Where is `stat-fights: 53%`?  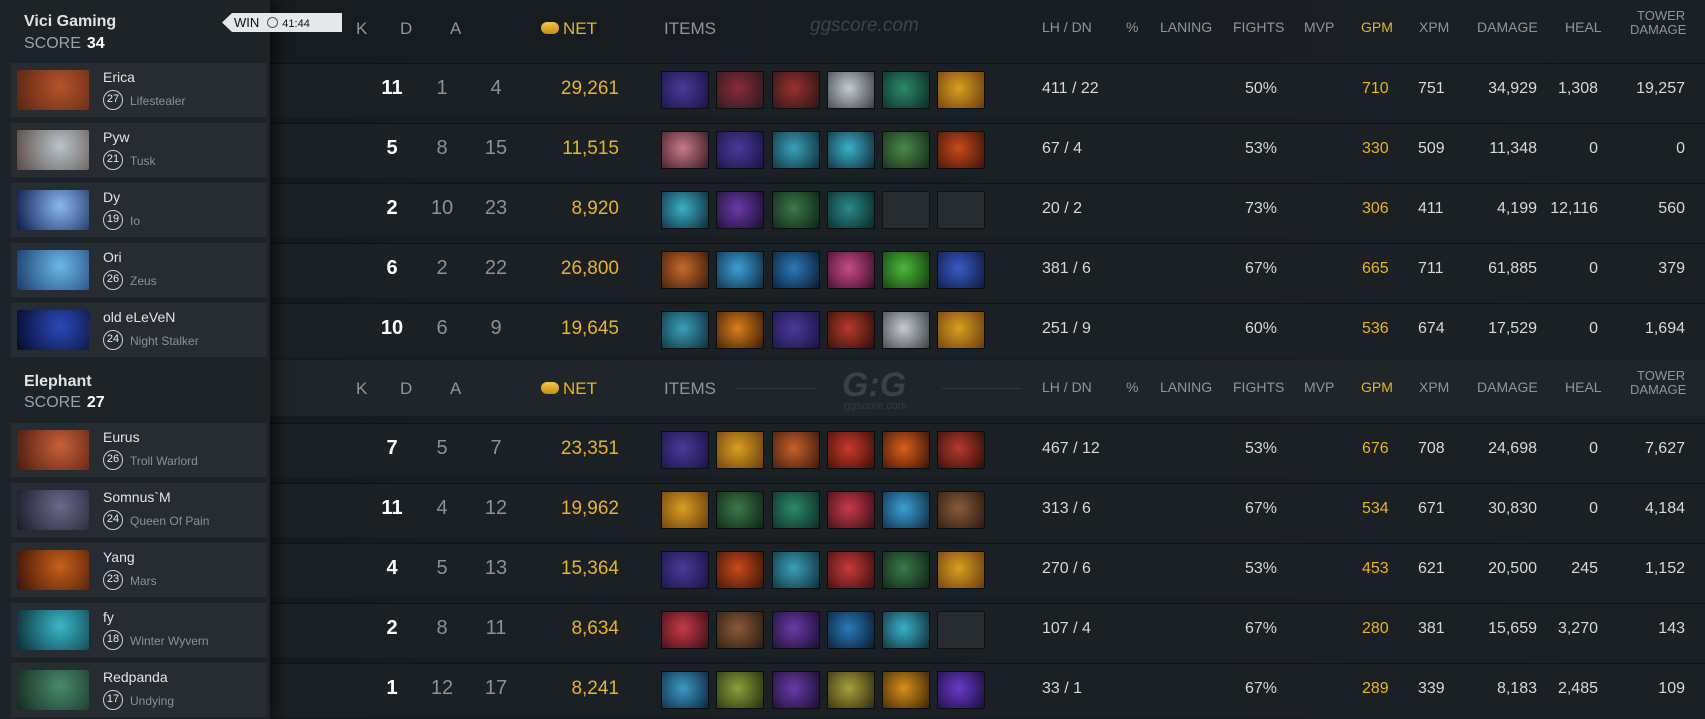 stat-fights: 53% is located at coordinates (1261, 448).